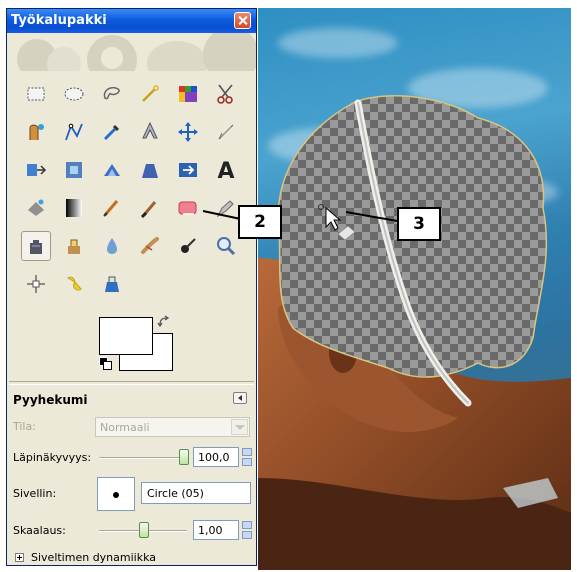 The width and height of the screenshot is (577, 572). What do you see at coordinates (188, 170) in the screenshot?
I see `shear-tool-icon` at bounding box center [188, 170].